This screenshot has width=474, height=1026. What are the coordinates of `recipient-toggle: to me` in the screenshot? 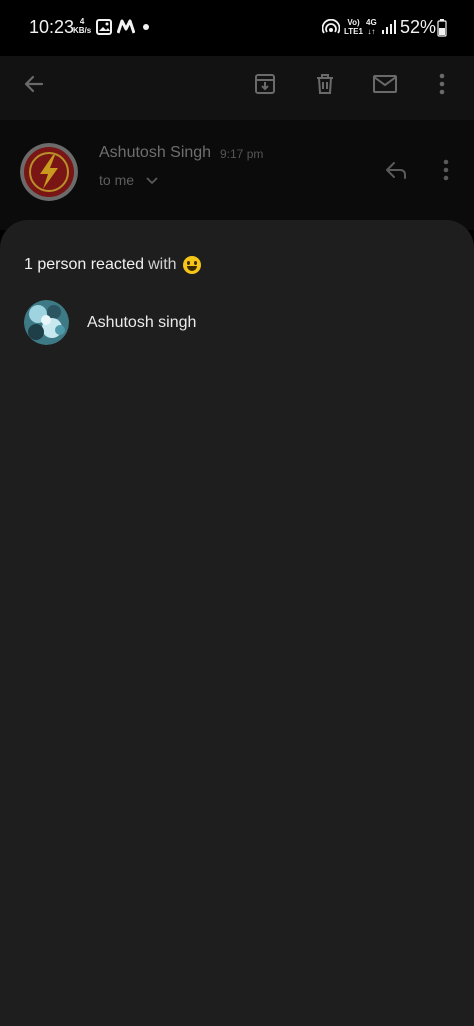 It's located at (128, 180).